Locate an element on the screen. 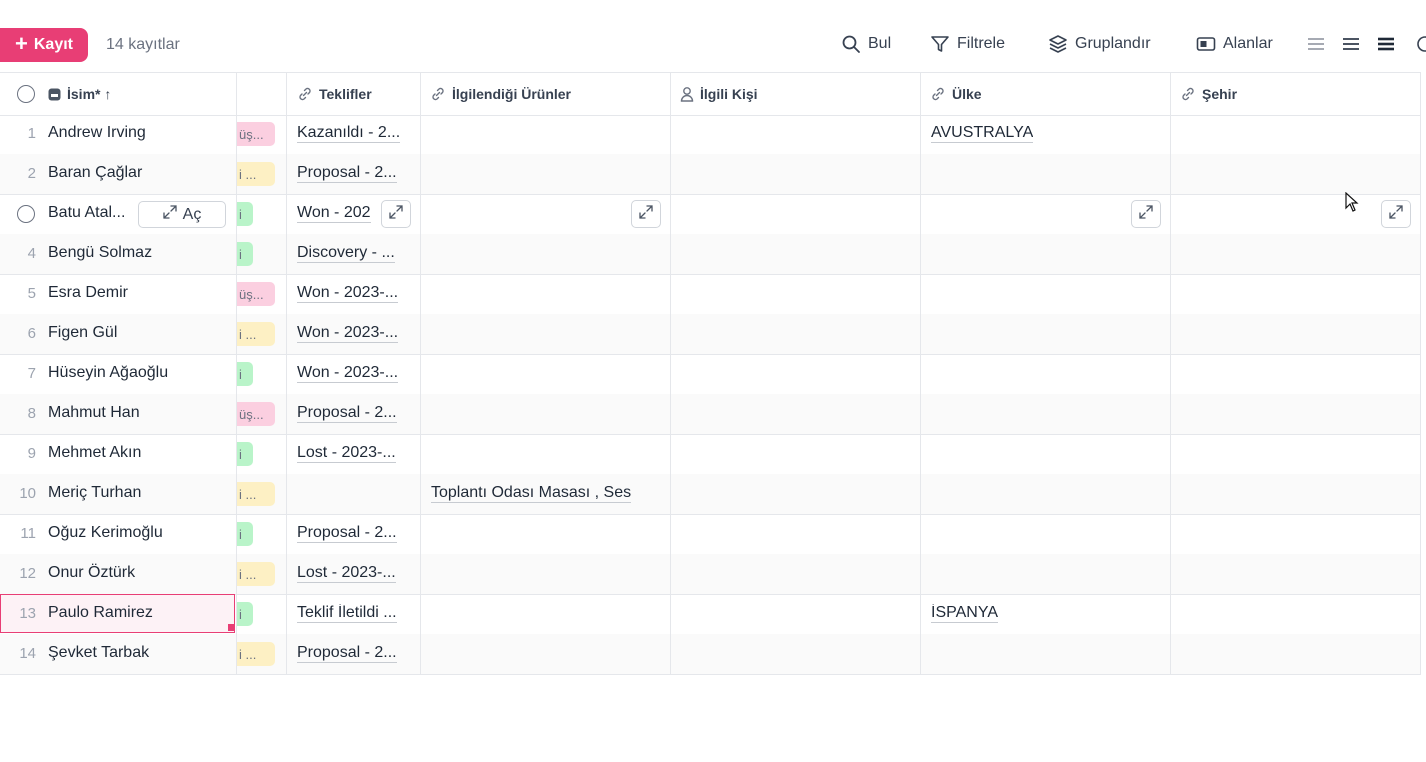  column-header-country: Ülke is located at coordinates (956, 94).